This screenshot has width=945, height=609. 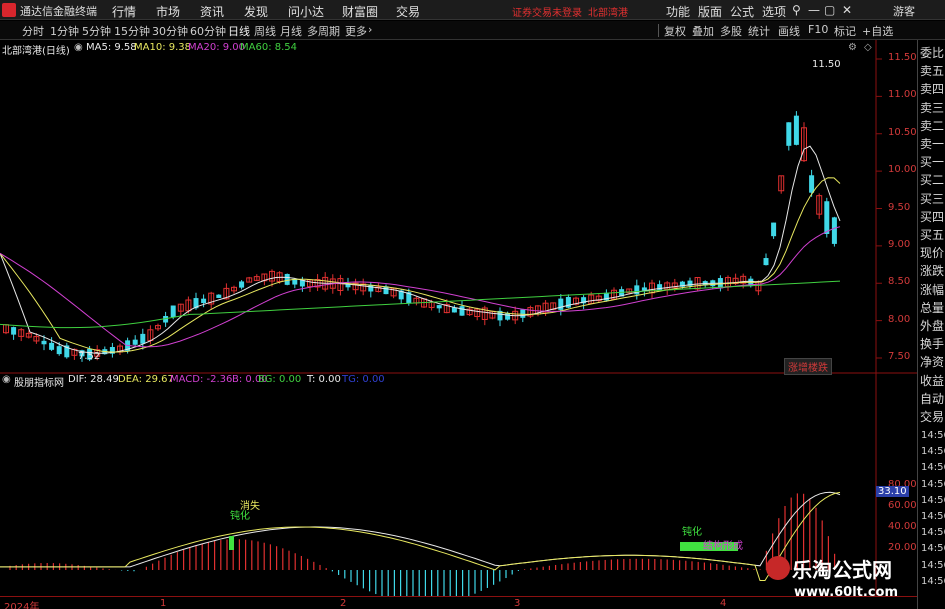 What do you see at coordinates (904, 11) in the screenshot?
I see `guest-label: 游客` at bounding box center [904, 11].